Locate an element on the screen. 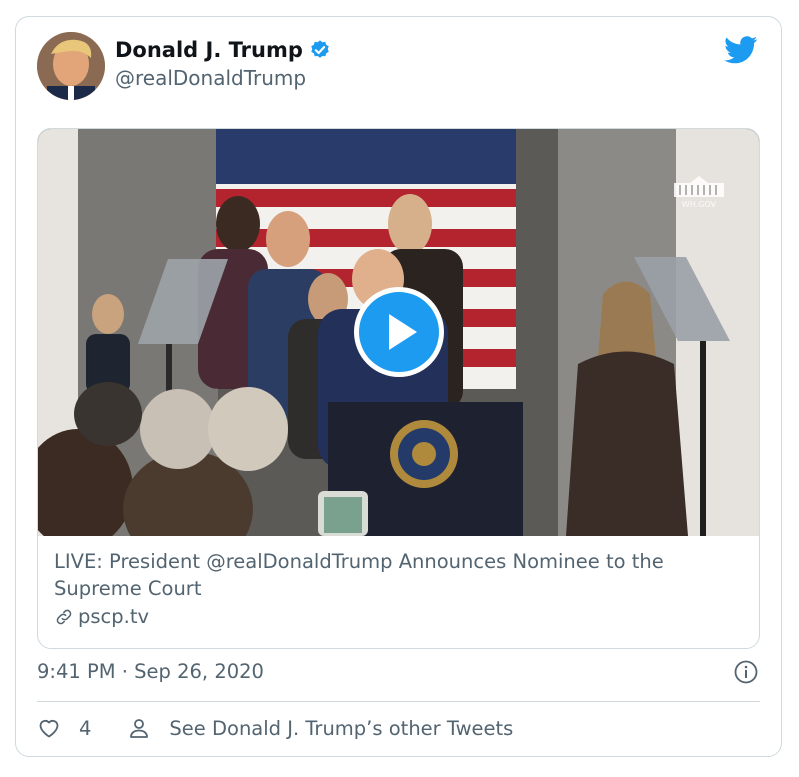  like-count: 4 is located at coordinates (85, 728).